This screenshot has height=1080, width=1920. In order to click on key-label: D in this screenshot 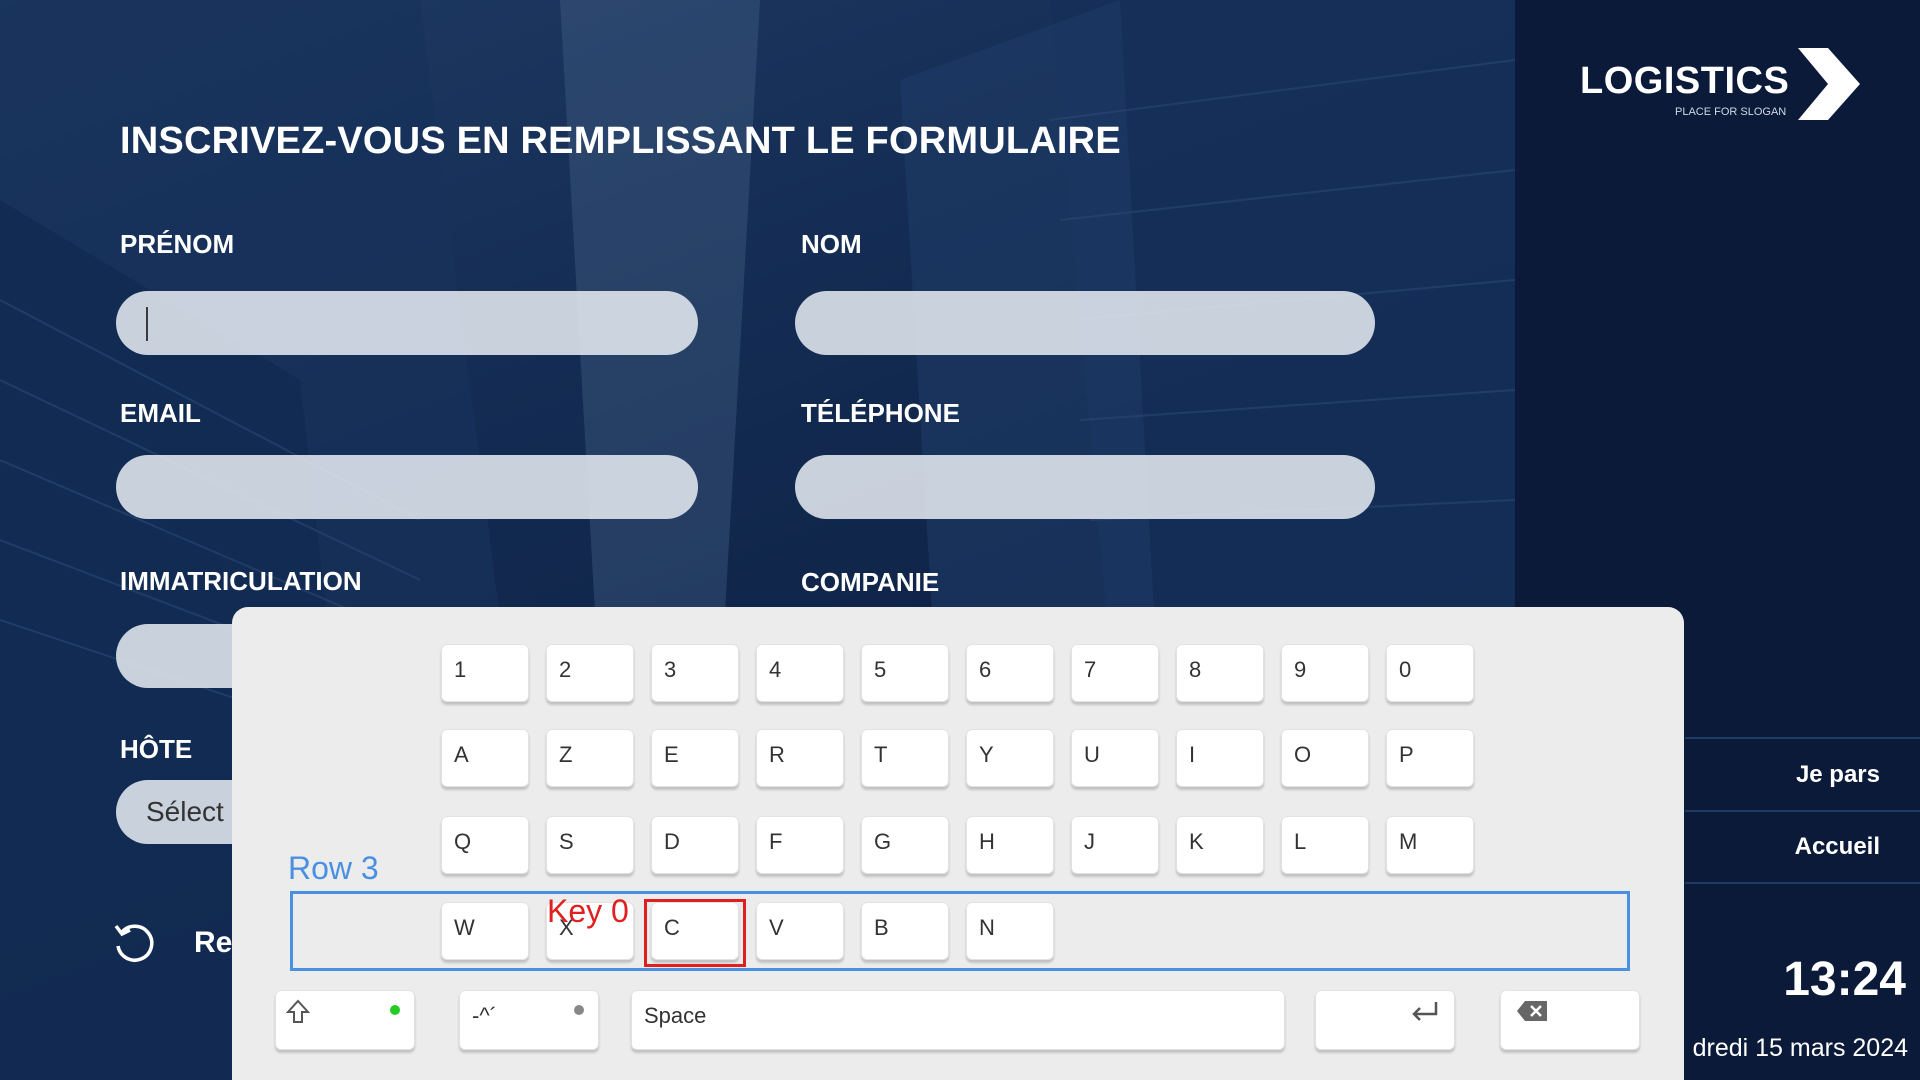, I will do `click(672, 841)`.